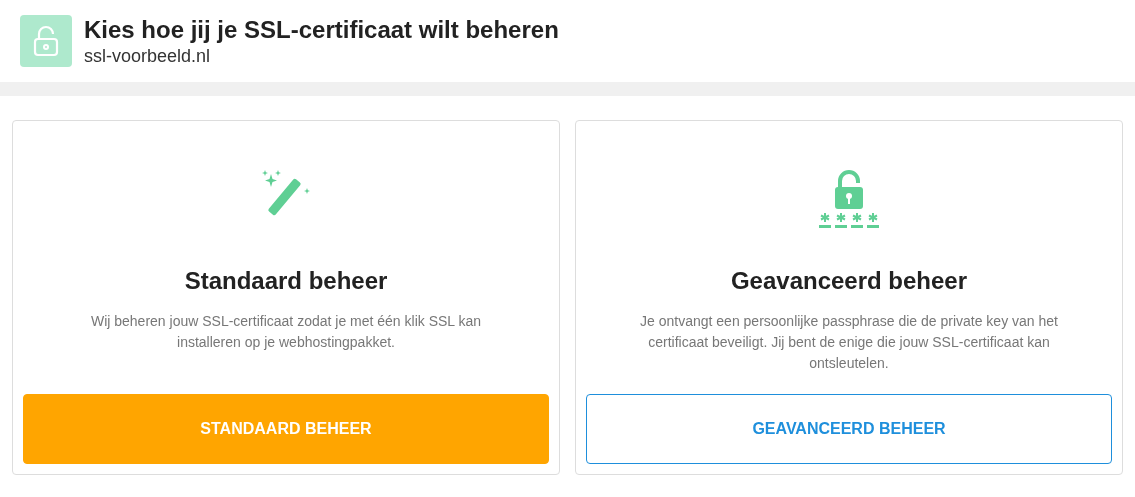 This screenshot has width=1135, height=497. I want to click on option-description: Wij beheren jouw SSL-certificaat zodat je met één klik SSL kan installeren op je webhostingpakket., so click(286, 332).